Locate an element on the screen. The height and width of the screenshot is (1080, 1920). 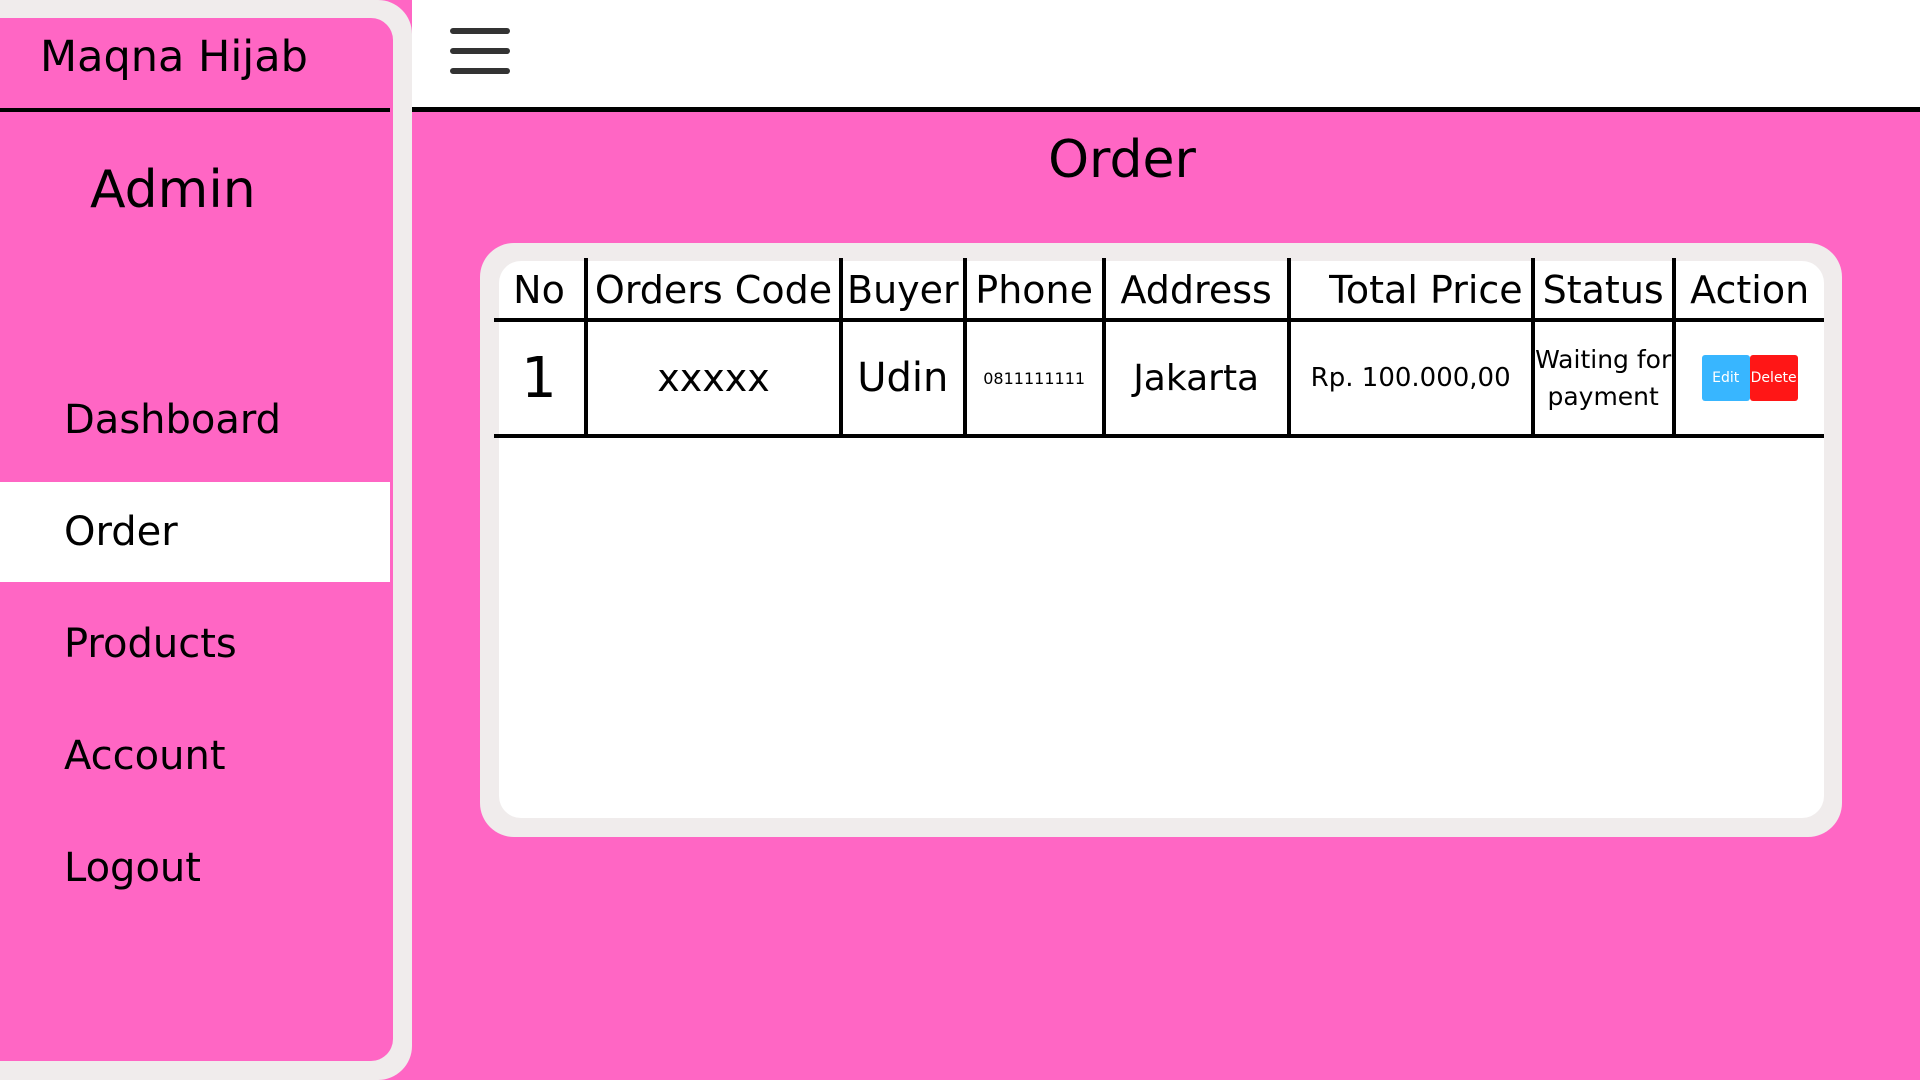
column-header-address: Address is located at coordinates (1195, 290).